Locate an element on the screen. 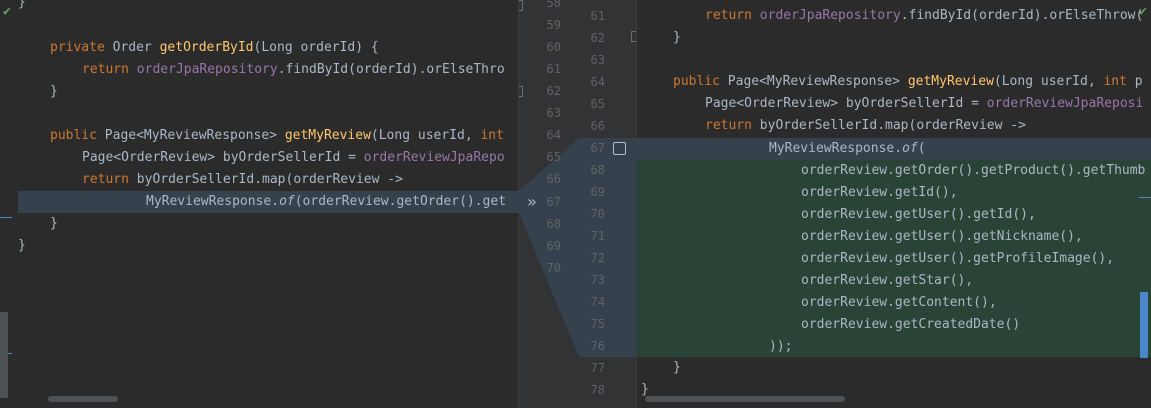  line-number: 78 is located at coordinates (597, 390).